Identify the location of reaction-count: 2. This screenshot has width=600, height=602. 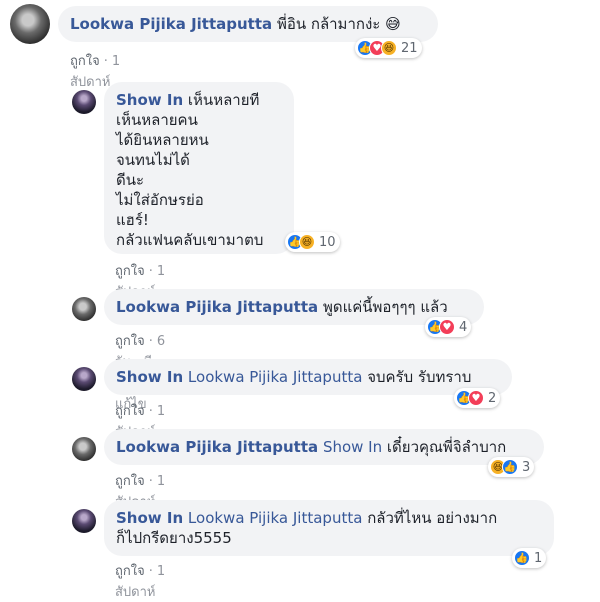
(492, 398).